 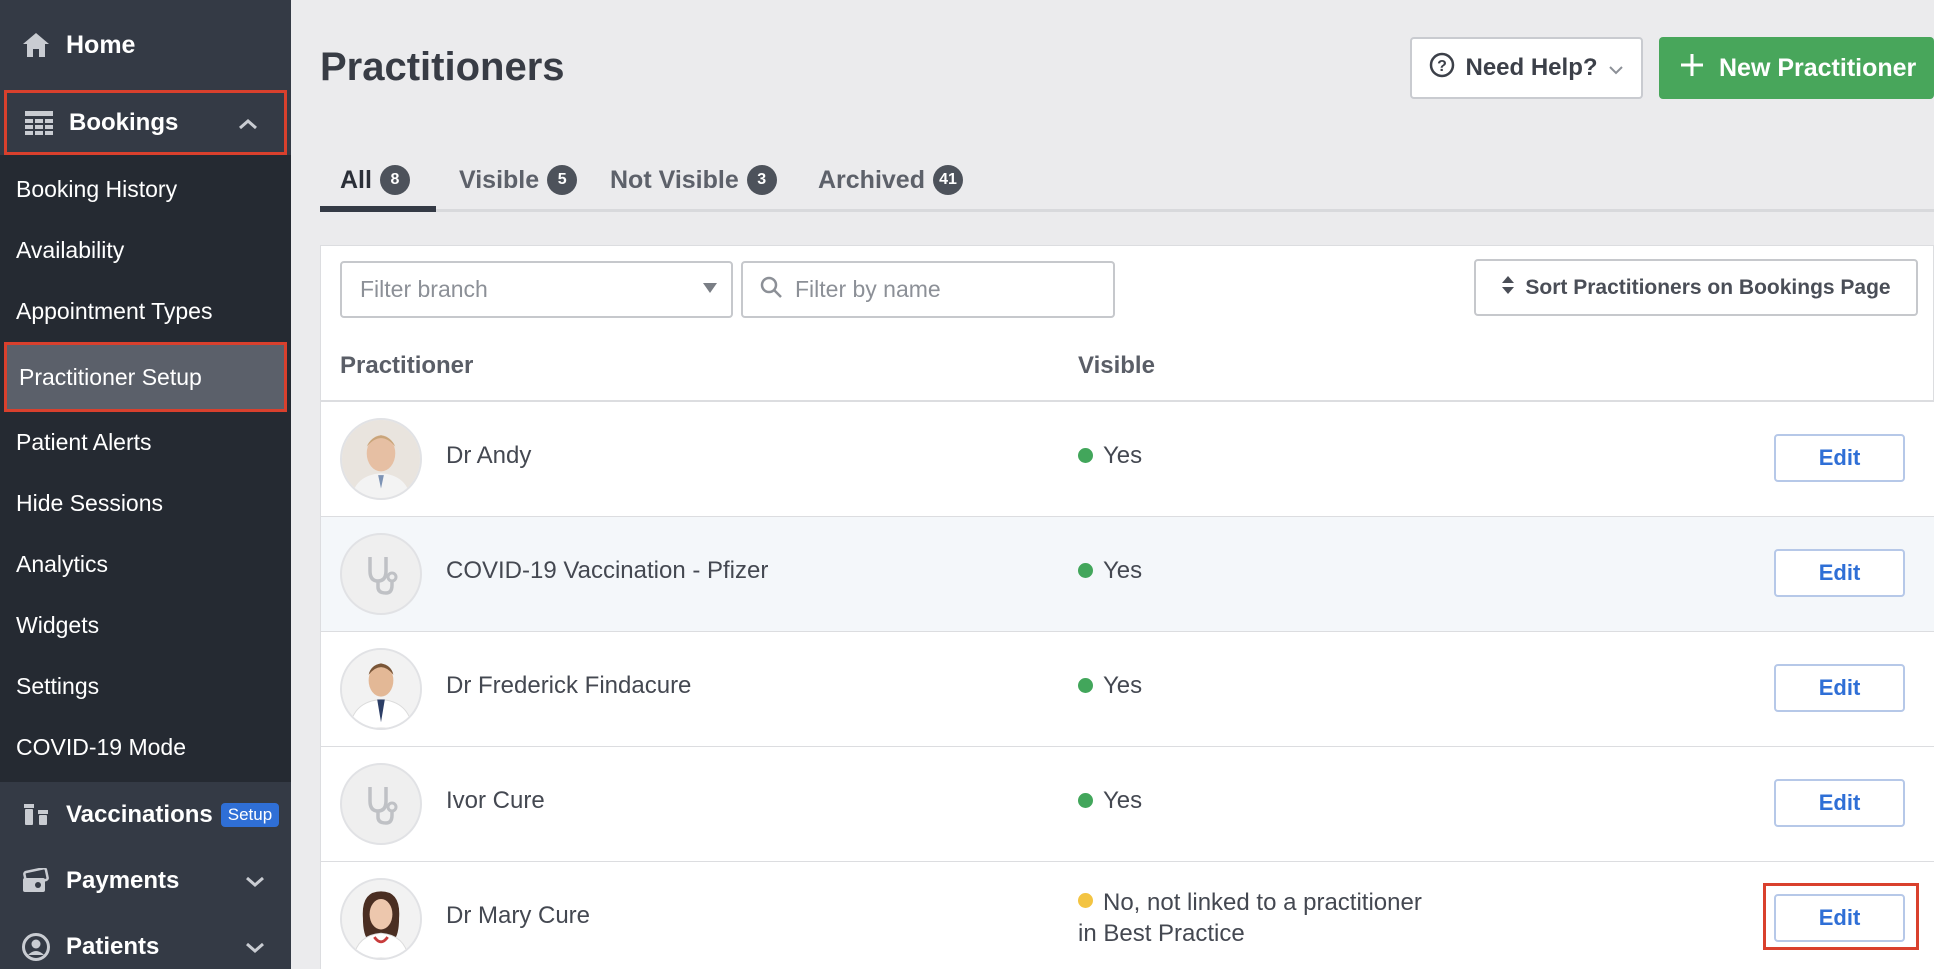 What do you see at coordinates (145, 189) in the screenshot?
I see `sidebar-item-booking-history: Booking History` at bounding box center [145, 189].